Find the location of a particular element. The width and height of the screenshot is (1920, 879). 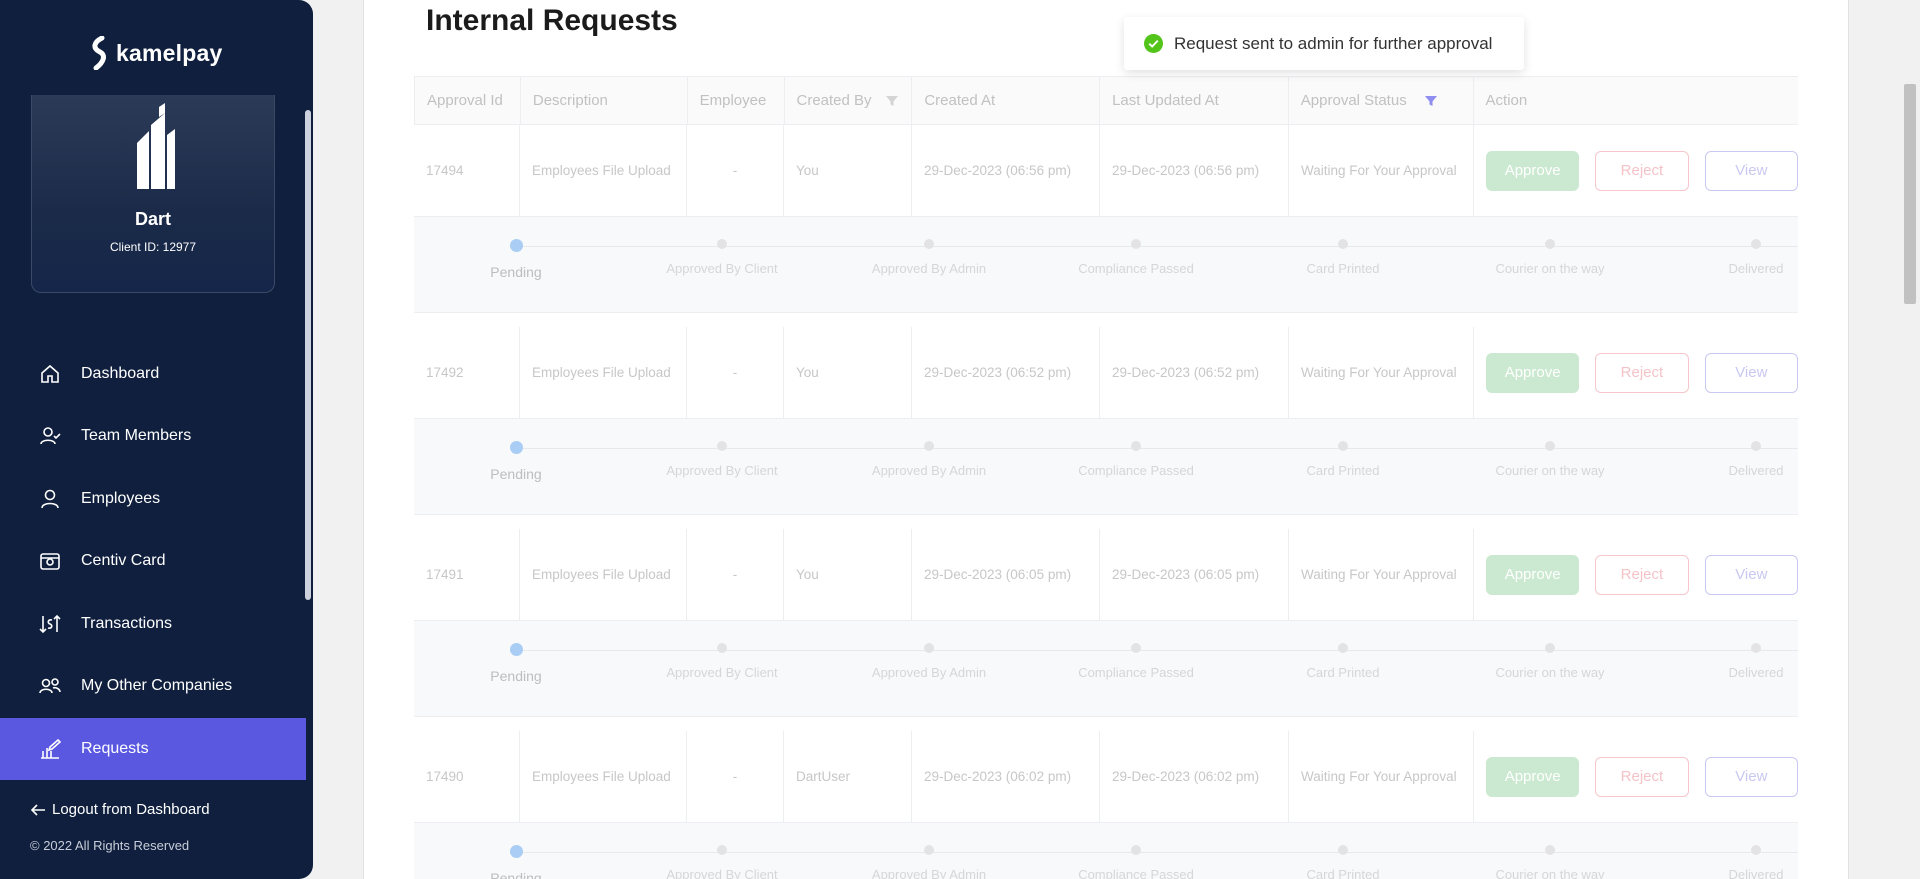

sidebar-item-label: My Other Companies is located at coordinates (157, 685).